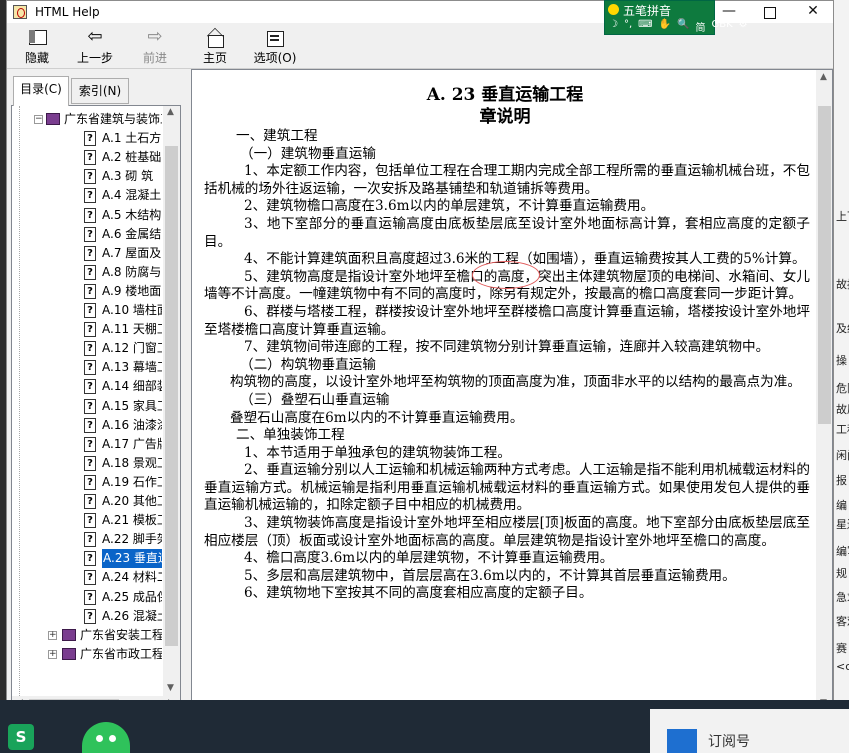 This screenshot has width=849, height=753. I want to click on subscription-notification: 订阅号, so click(749, 731).